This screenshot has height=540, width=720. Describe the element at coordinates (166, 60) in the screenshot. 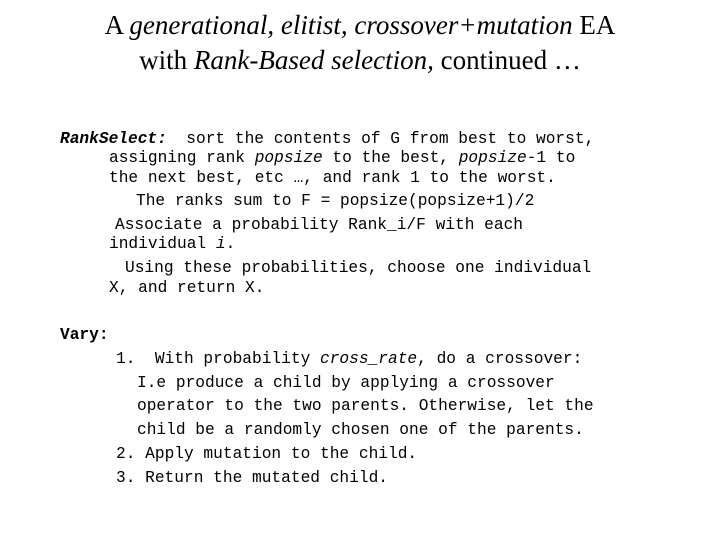

I see `title-prefix: with` at that location.